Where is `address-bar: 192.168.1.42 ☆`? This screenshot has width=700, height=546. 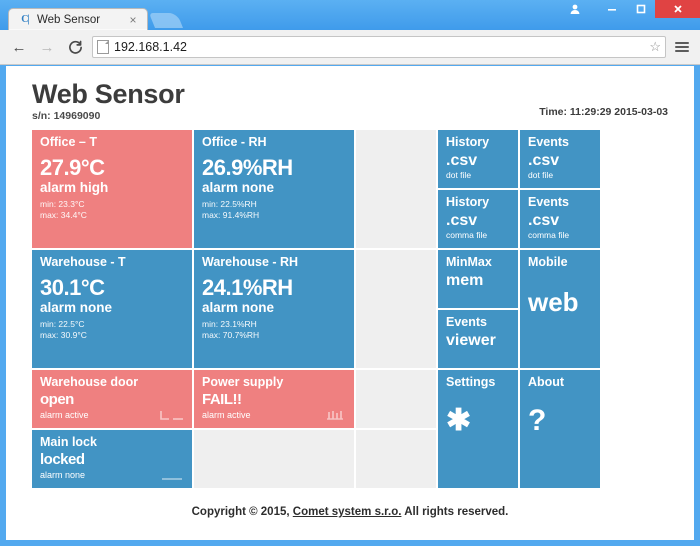
address-bar: 192.168.1.42 ☆ is located at coordinates (379, 47).